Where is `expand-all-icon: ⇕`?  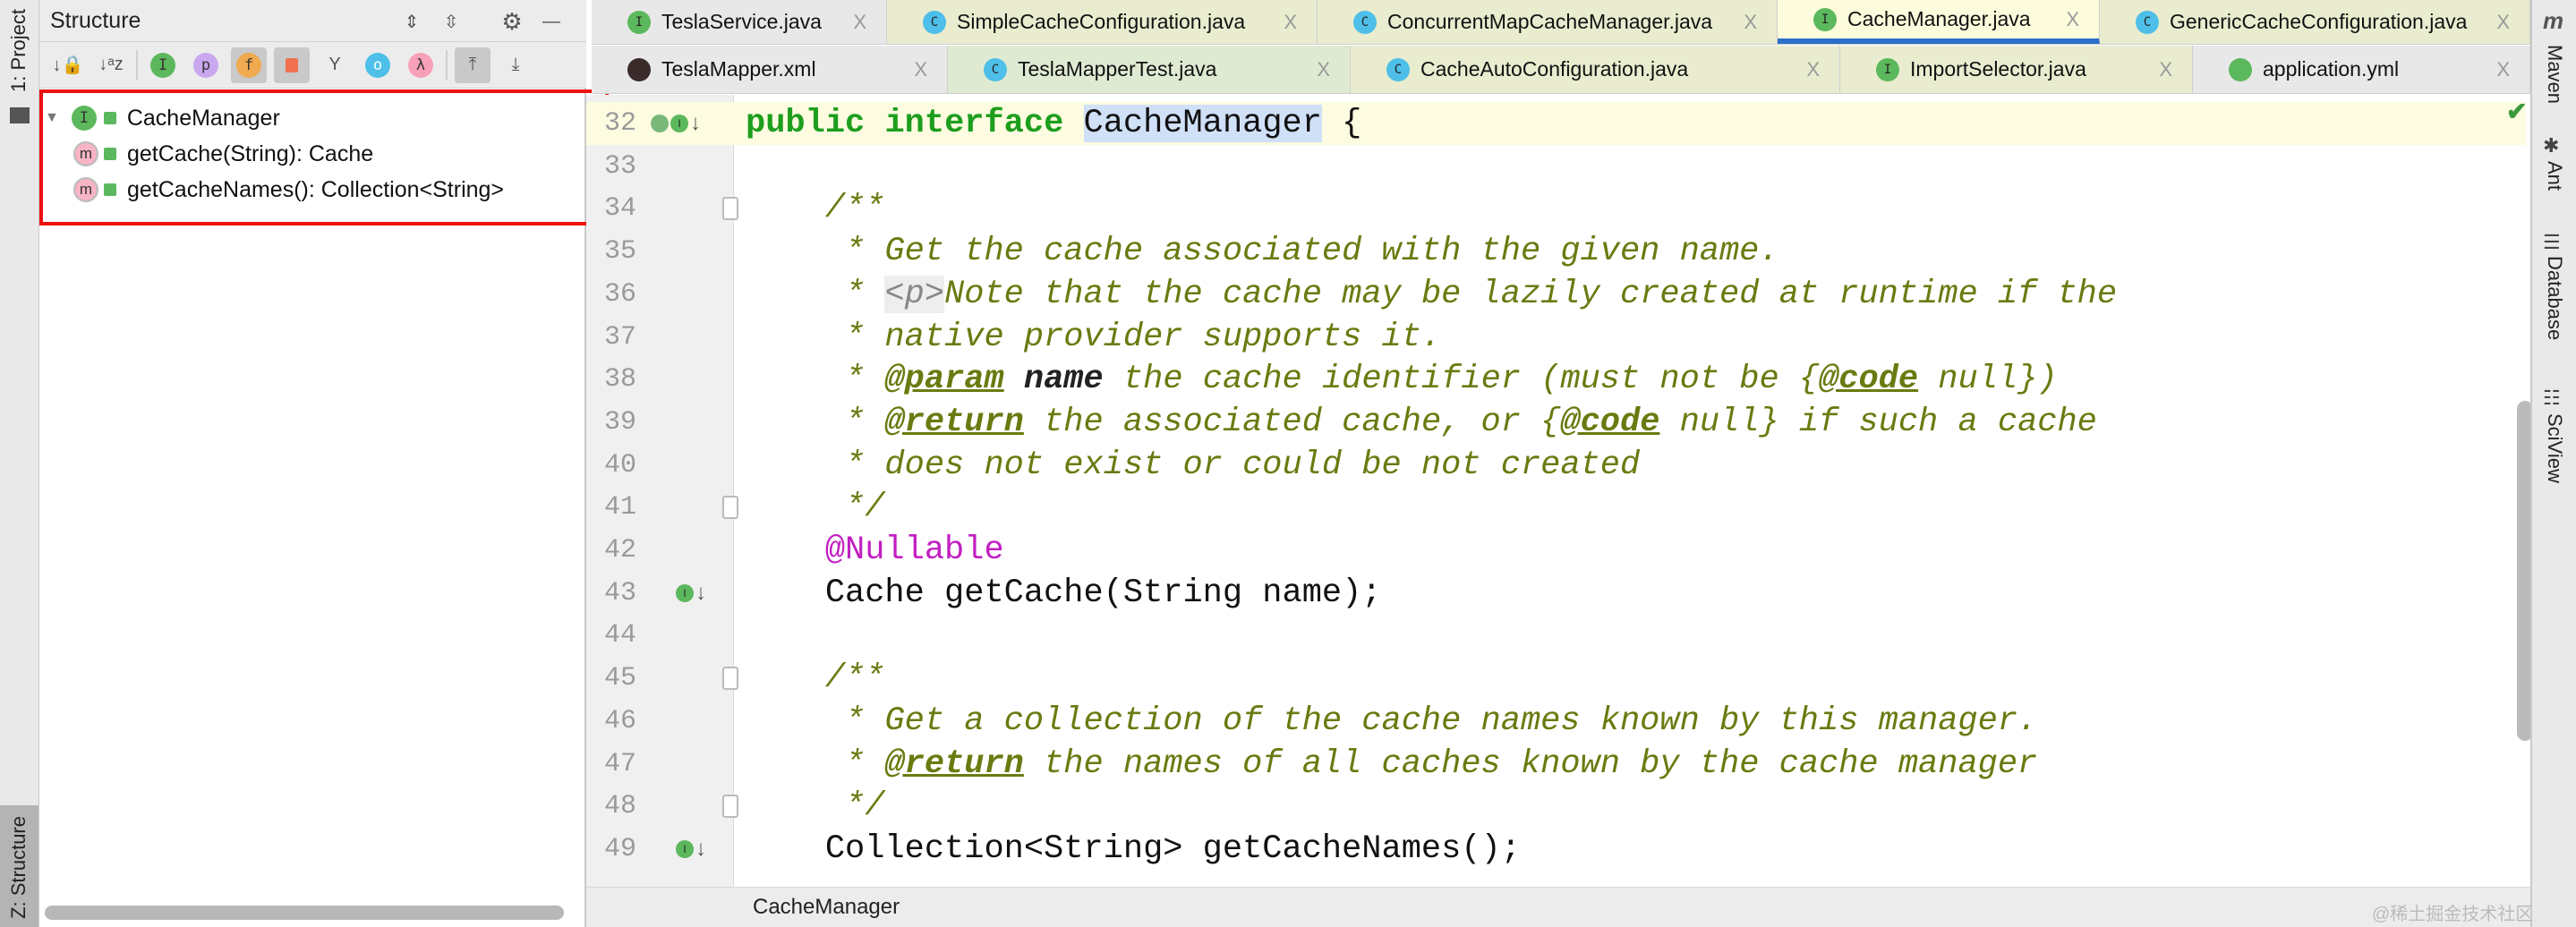
expand-all-icon: ⇕ is located at coordinates (412, 22).